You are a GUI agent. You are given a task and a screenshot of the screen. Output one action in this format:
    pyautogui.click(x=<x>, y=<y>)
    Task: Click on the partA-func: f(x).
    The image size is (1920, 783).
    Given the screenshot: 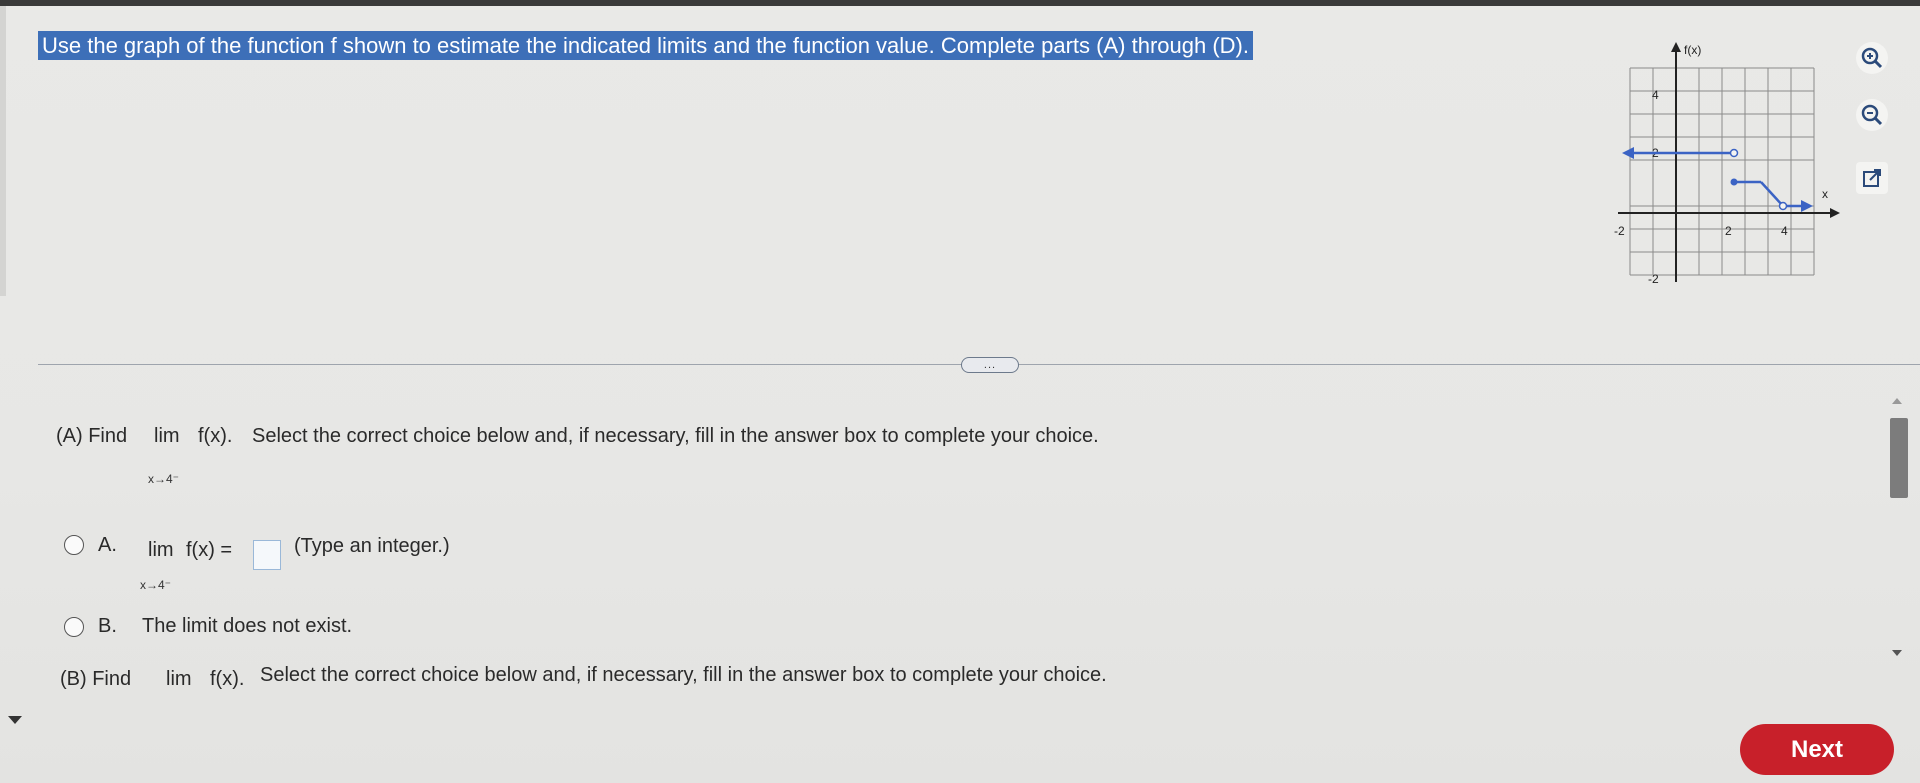 What is the action you would take?
    pyautogui.click(x=215, y=436)
    